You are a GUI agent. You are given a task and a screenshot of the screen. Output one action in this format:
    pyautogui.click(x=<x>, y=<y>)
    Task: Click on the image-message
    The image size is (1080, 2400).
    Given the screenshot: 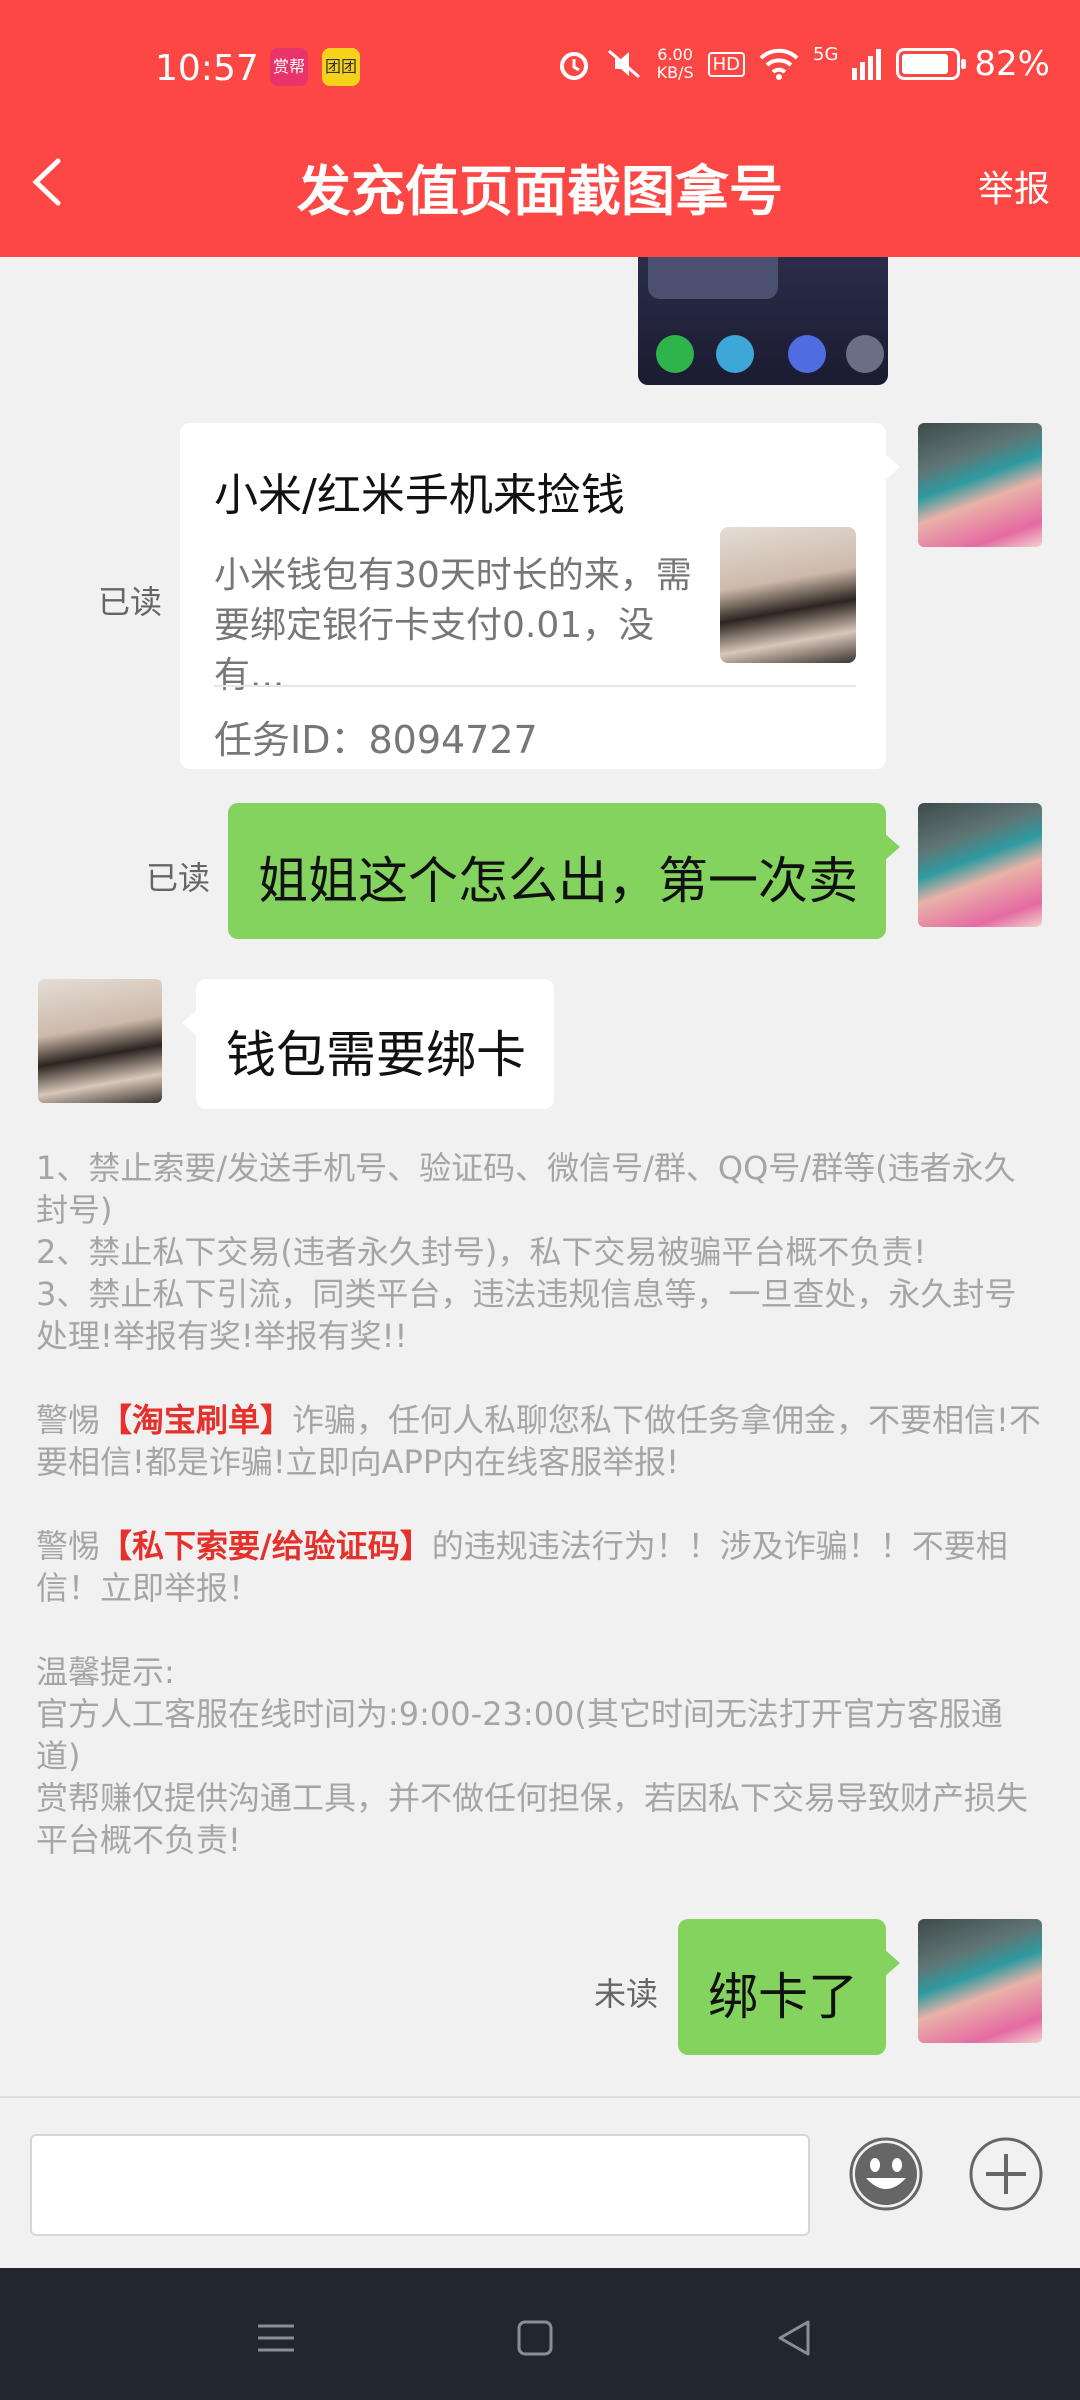 What is the action you would take?
    pyautogui.click(x=763, y=321)
    